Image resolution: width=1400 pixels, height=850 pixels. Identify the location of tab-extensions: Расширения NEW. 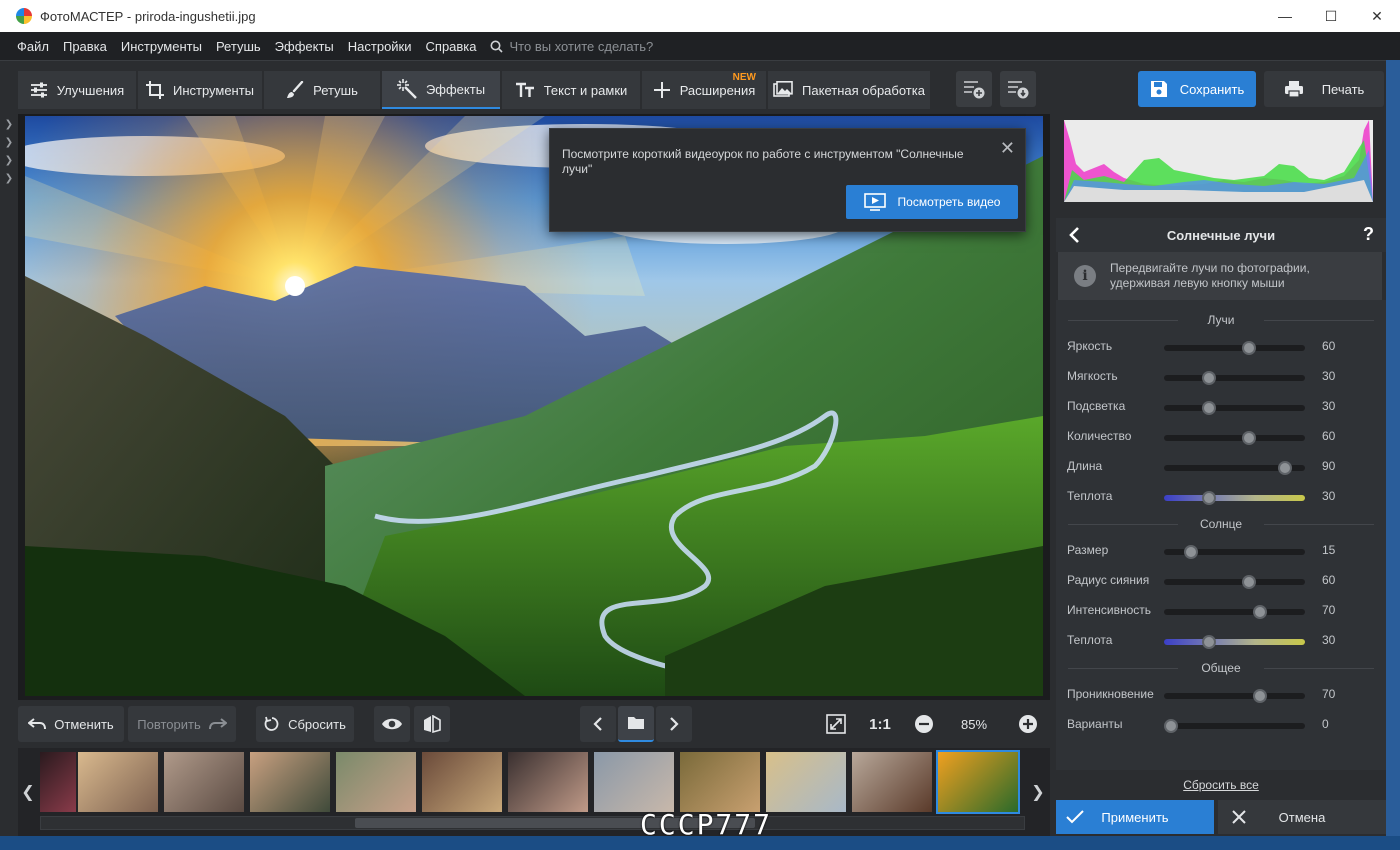
(704, 90).